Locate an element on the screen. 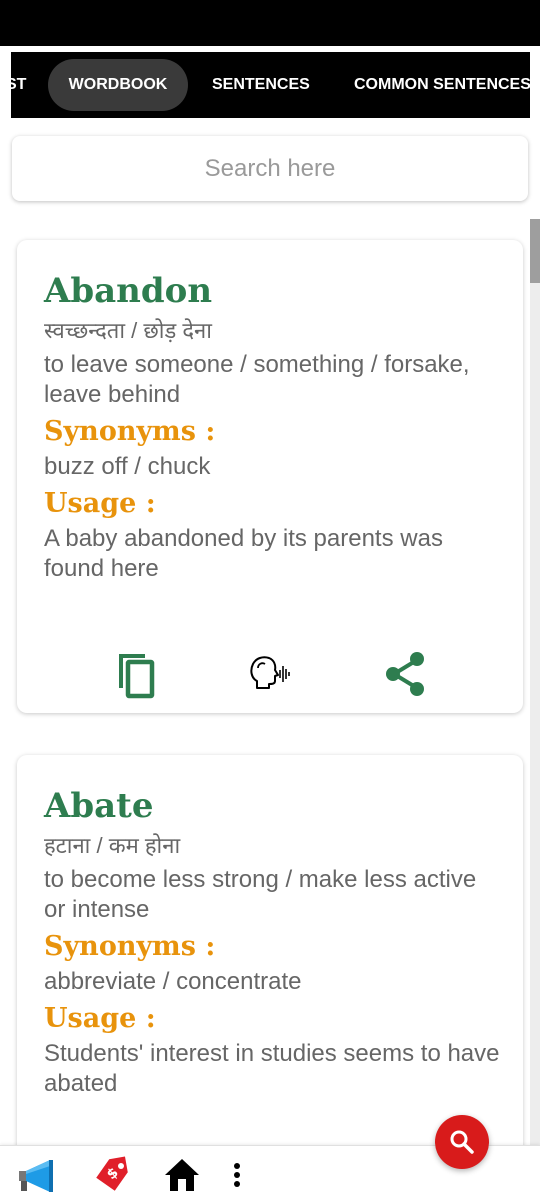 The image size is (540, 1200). search-input is located at coordinates (270, 168).